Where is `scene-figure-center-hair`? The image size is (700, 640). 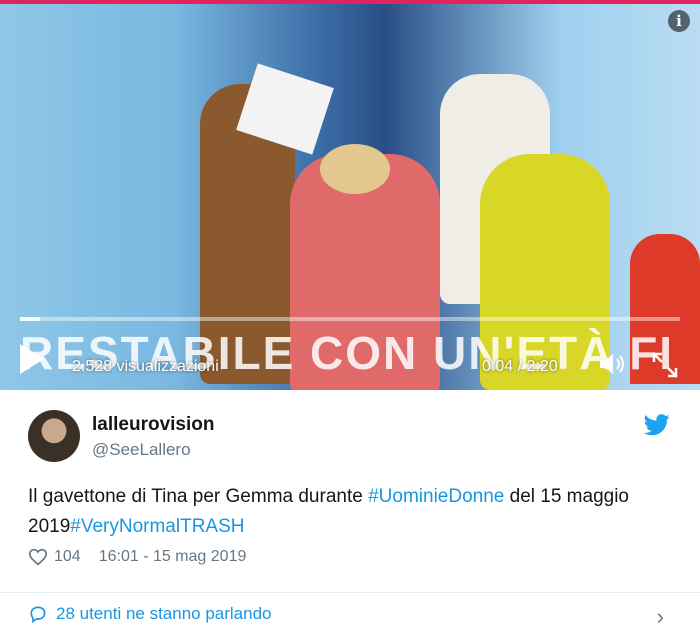 scene-figure-center-hair is located at coordinates (355, 169).